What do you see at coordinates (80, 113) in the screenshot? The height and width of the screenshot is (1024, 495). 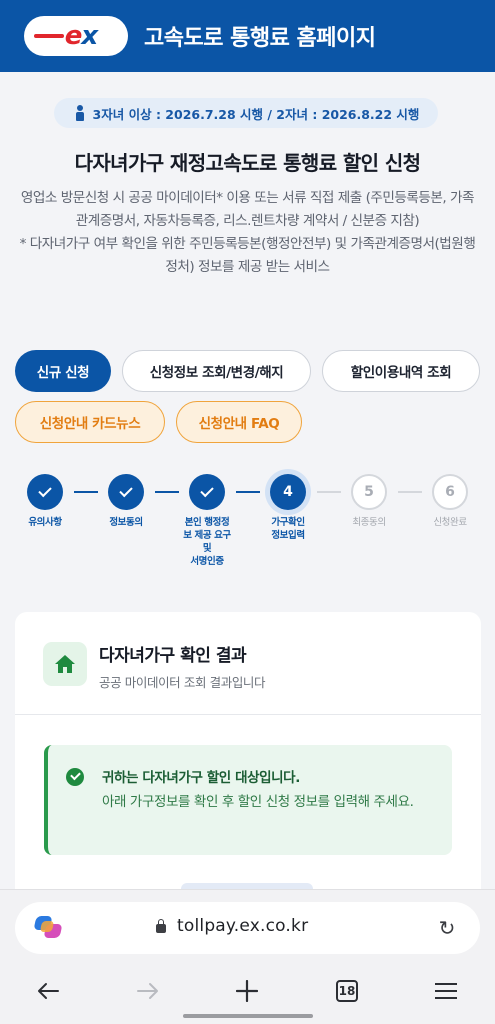 I see `person-icon` at bounding box center [80, 113].